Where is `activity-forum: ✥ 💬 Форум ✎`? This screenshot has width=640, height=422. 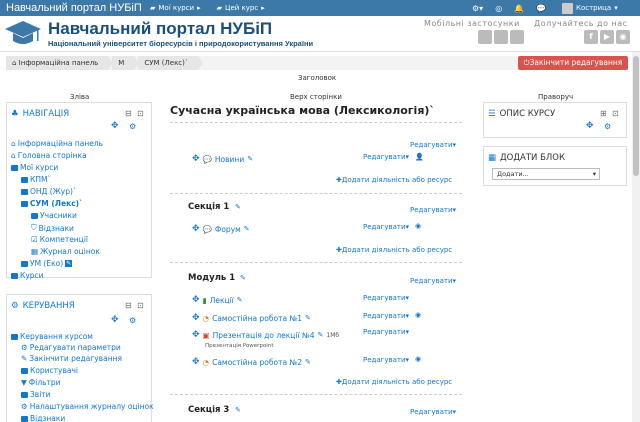 activity-forum: ✥ 💬 Форум ✎ is located at coordinates (221, 229).